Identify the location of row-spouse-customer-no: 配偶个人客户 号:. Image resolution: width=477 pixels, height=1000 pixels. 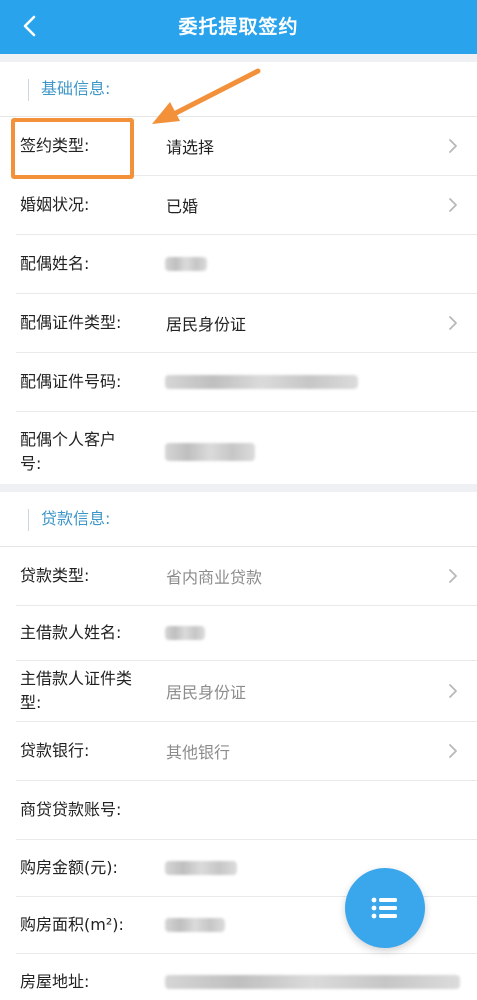
(246, 452).